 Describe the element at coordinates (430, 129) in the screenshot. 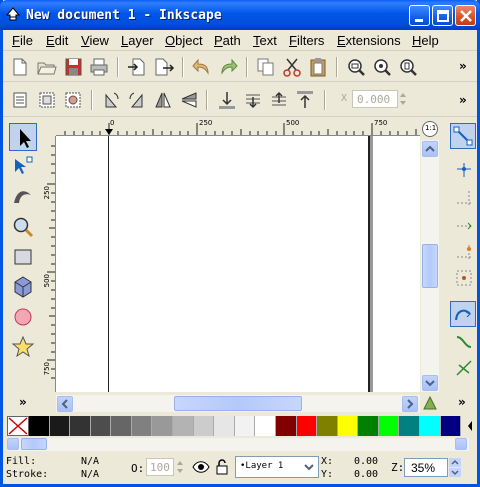

I see `zoom-1to1-button: 1:1` at that location.